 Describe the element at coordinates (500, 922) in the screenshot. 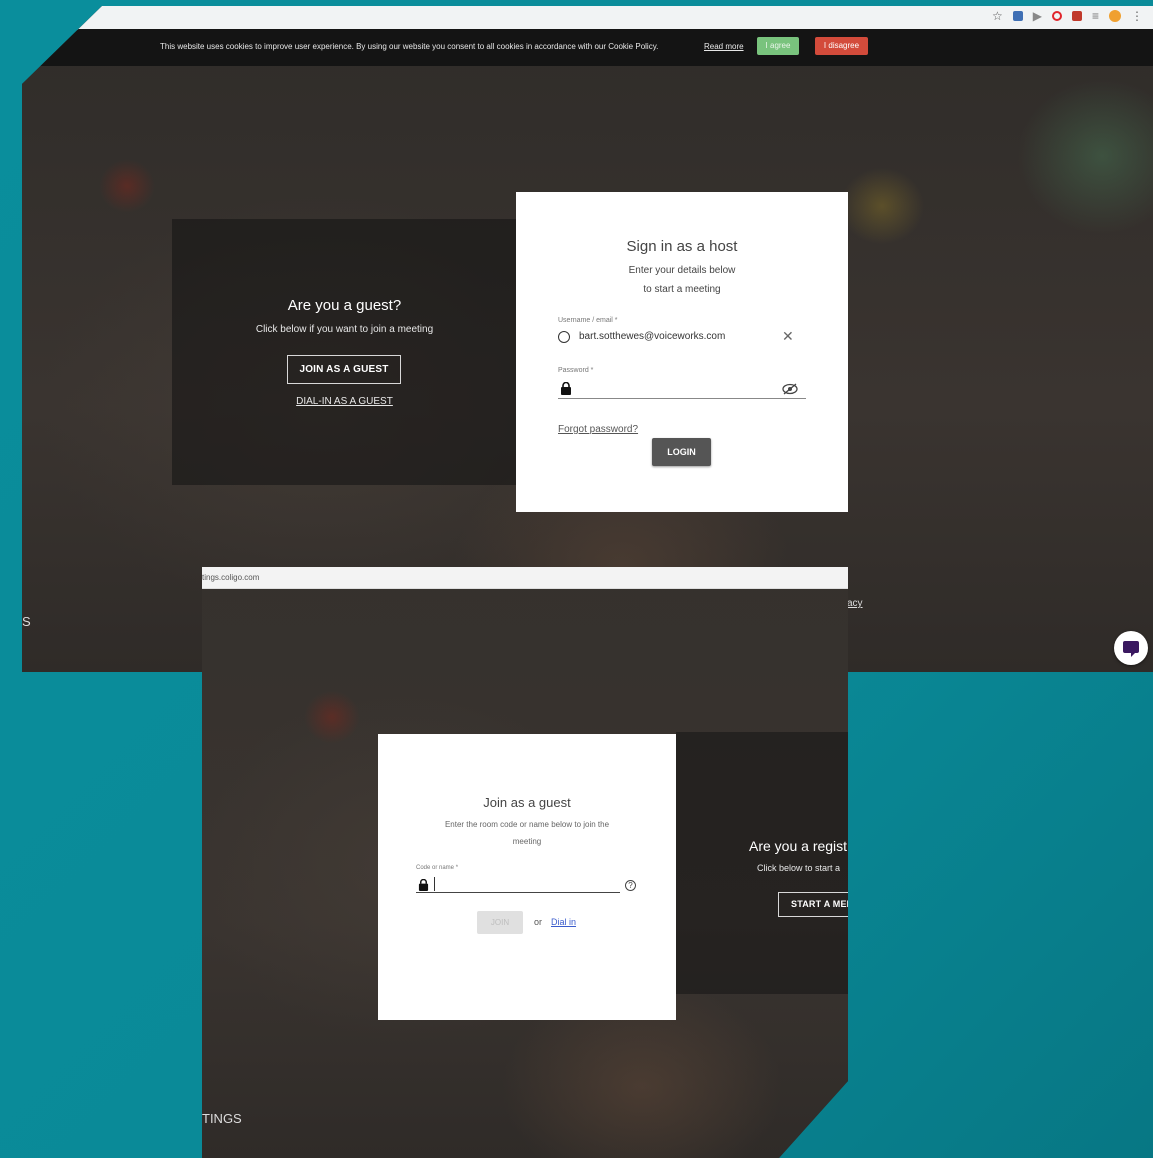

I see `join-button: JOIN` at that location.